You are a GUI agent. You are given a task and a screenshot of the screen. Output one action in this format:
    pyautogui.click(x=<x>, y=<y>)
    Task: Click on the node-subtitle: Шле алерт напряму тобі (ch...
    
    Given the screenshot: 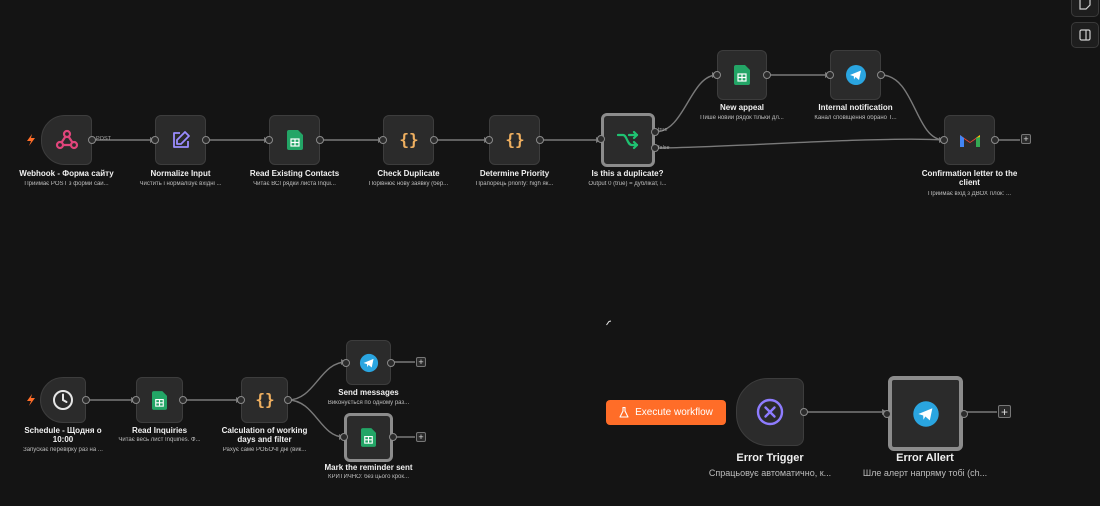 What is the action you would take?
    pyautogui.click(x=925, y=473)
    